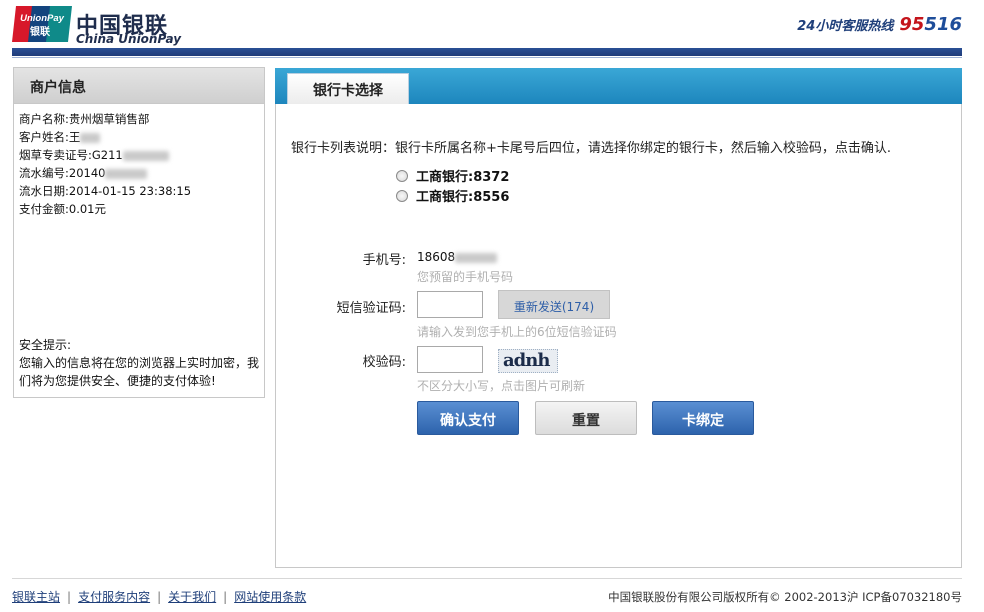 Image resolution: width=984 pixels, height=612 pixels. What do you see at coordinates (44, 191) in the screenshot?
I see `row-label: 流水日期:` at bounding box center [44, 191].